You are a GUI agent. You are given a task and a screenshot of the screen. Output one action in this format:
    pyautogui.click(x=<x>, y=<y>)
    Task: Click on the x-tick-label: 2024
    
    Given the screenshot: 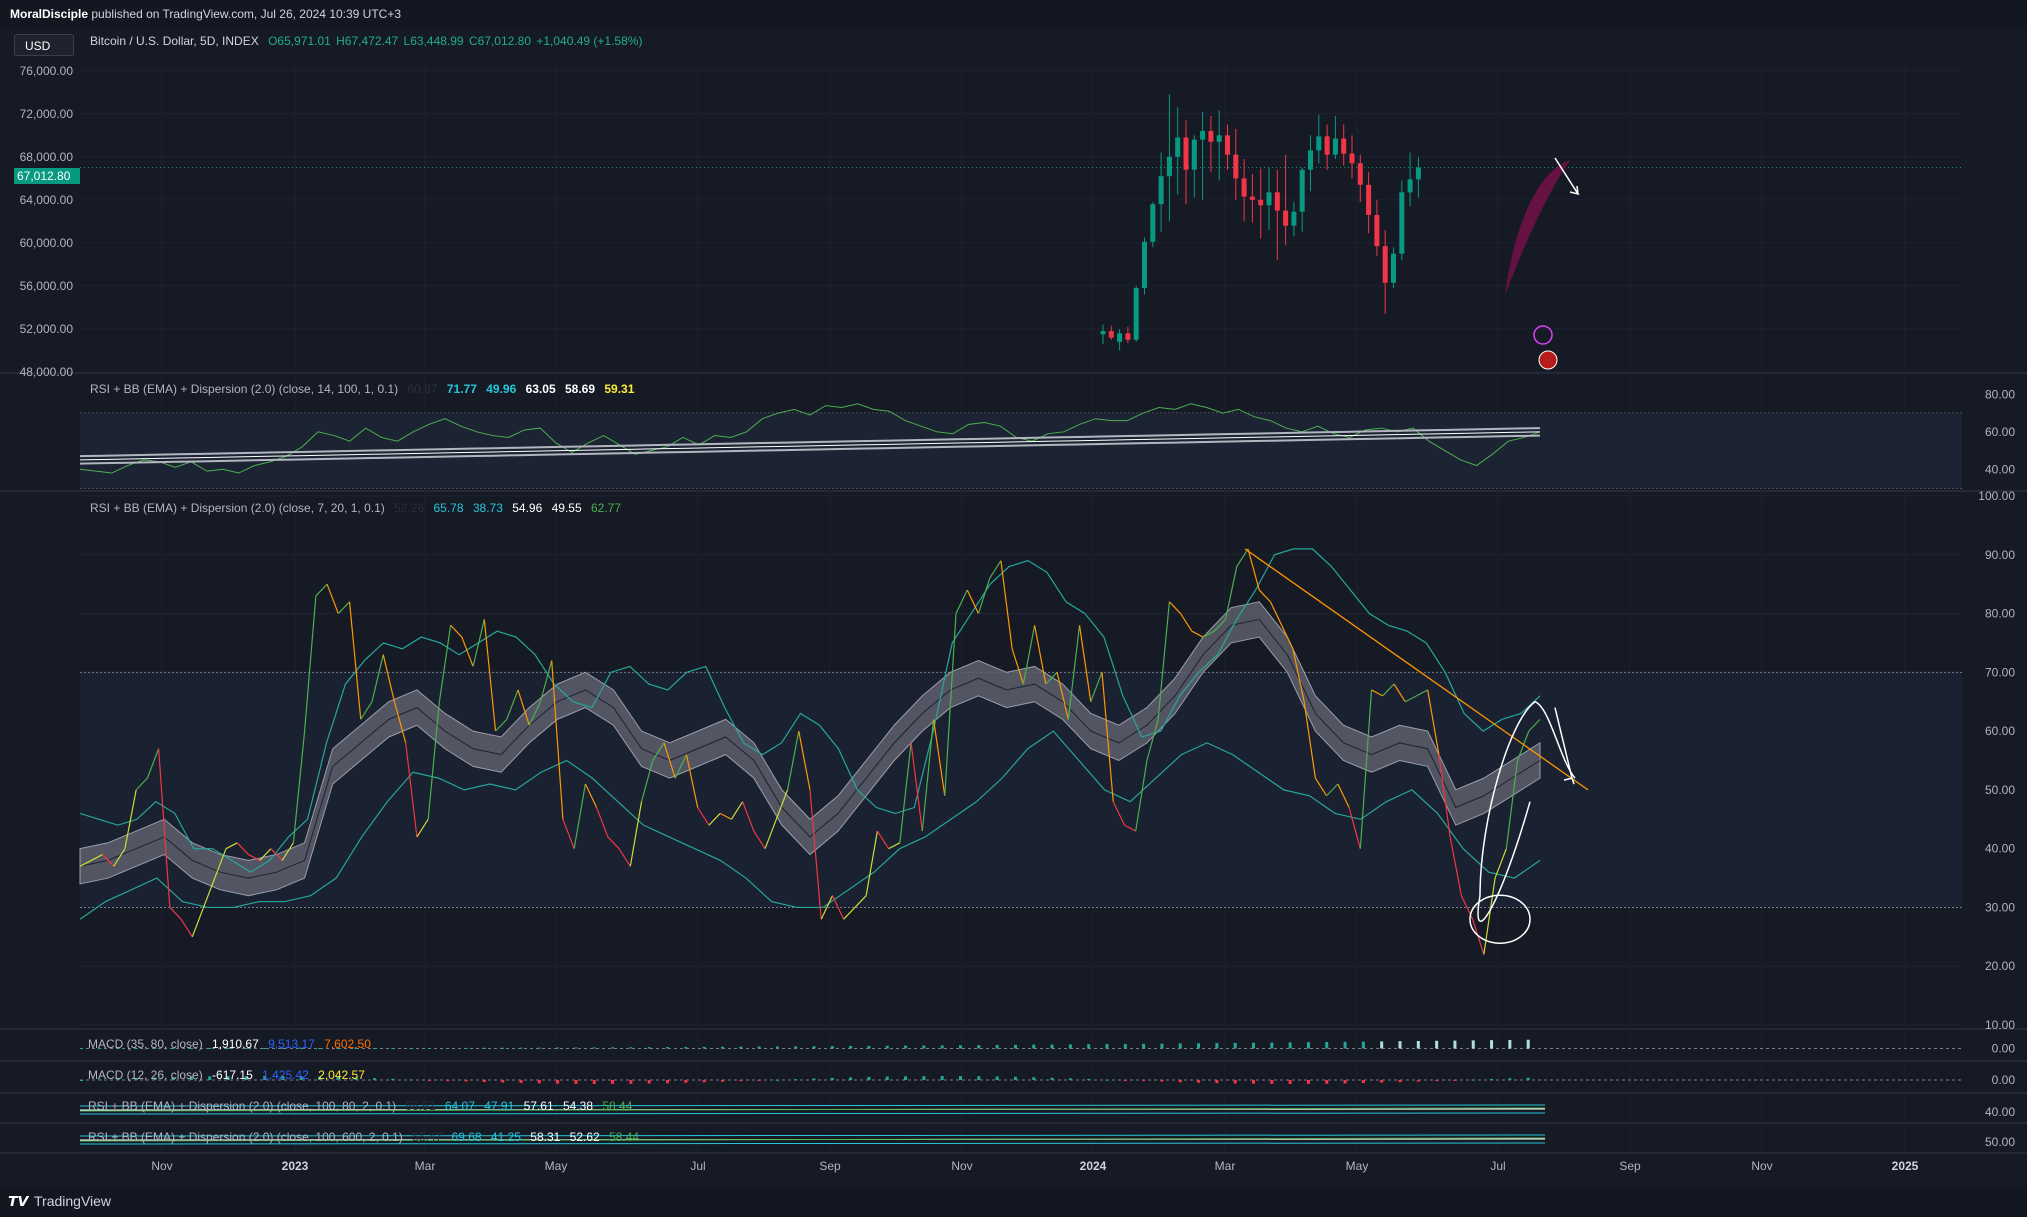 What is the action you would take?
    pyautogui.click(x=1093, y=1166)
    